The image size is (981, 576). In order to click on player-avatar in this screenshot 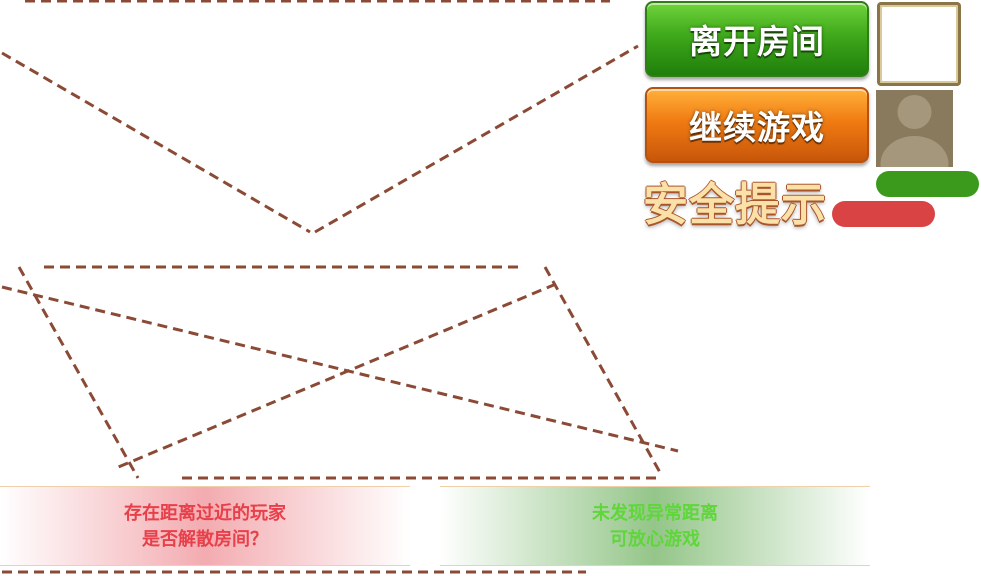, I will do `click(914, 128)`.